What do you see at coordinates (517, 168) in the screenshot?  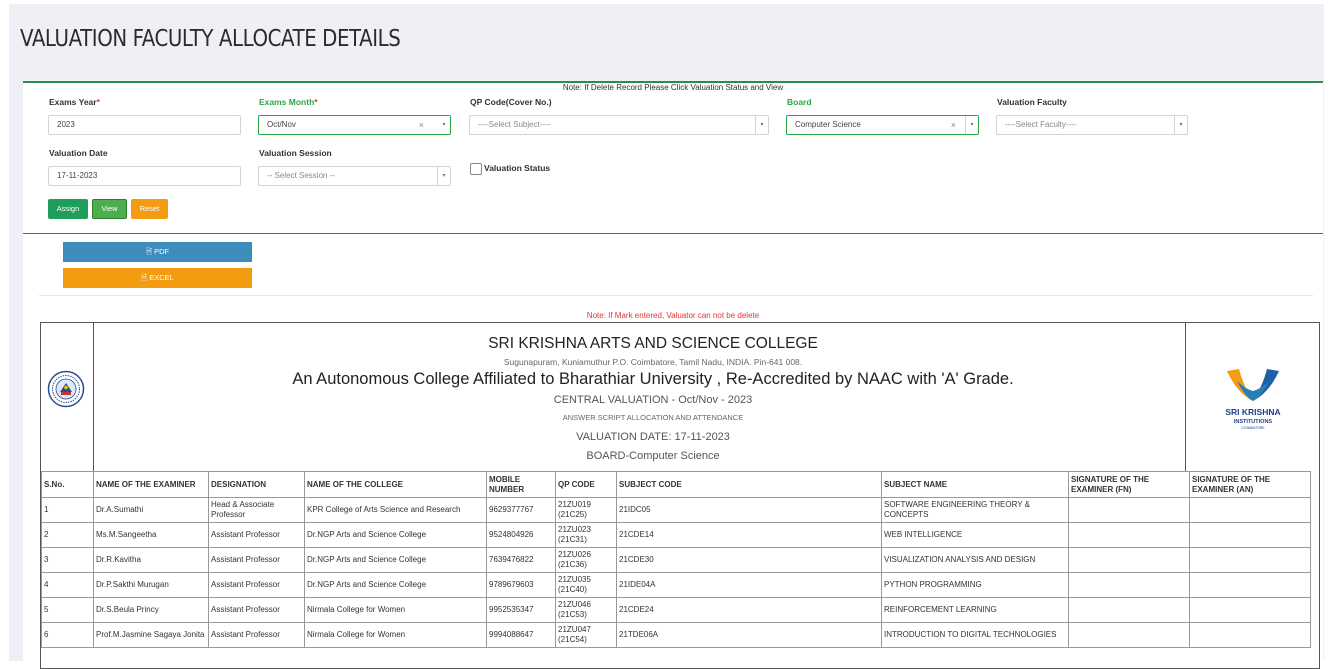 I see `valuation-status-label: Valuation Status` at bounding box center [517, 168].